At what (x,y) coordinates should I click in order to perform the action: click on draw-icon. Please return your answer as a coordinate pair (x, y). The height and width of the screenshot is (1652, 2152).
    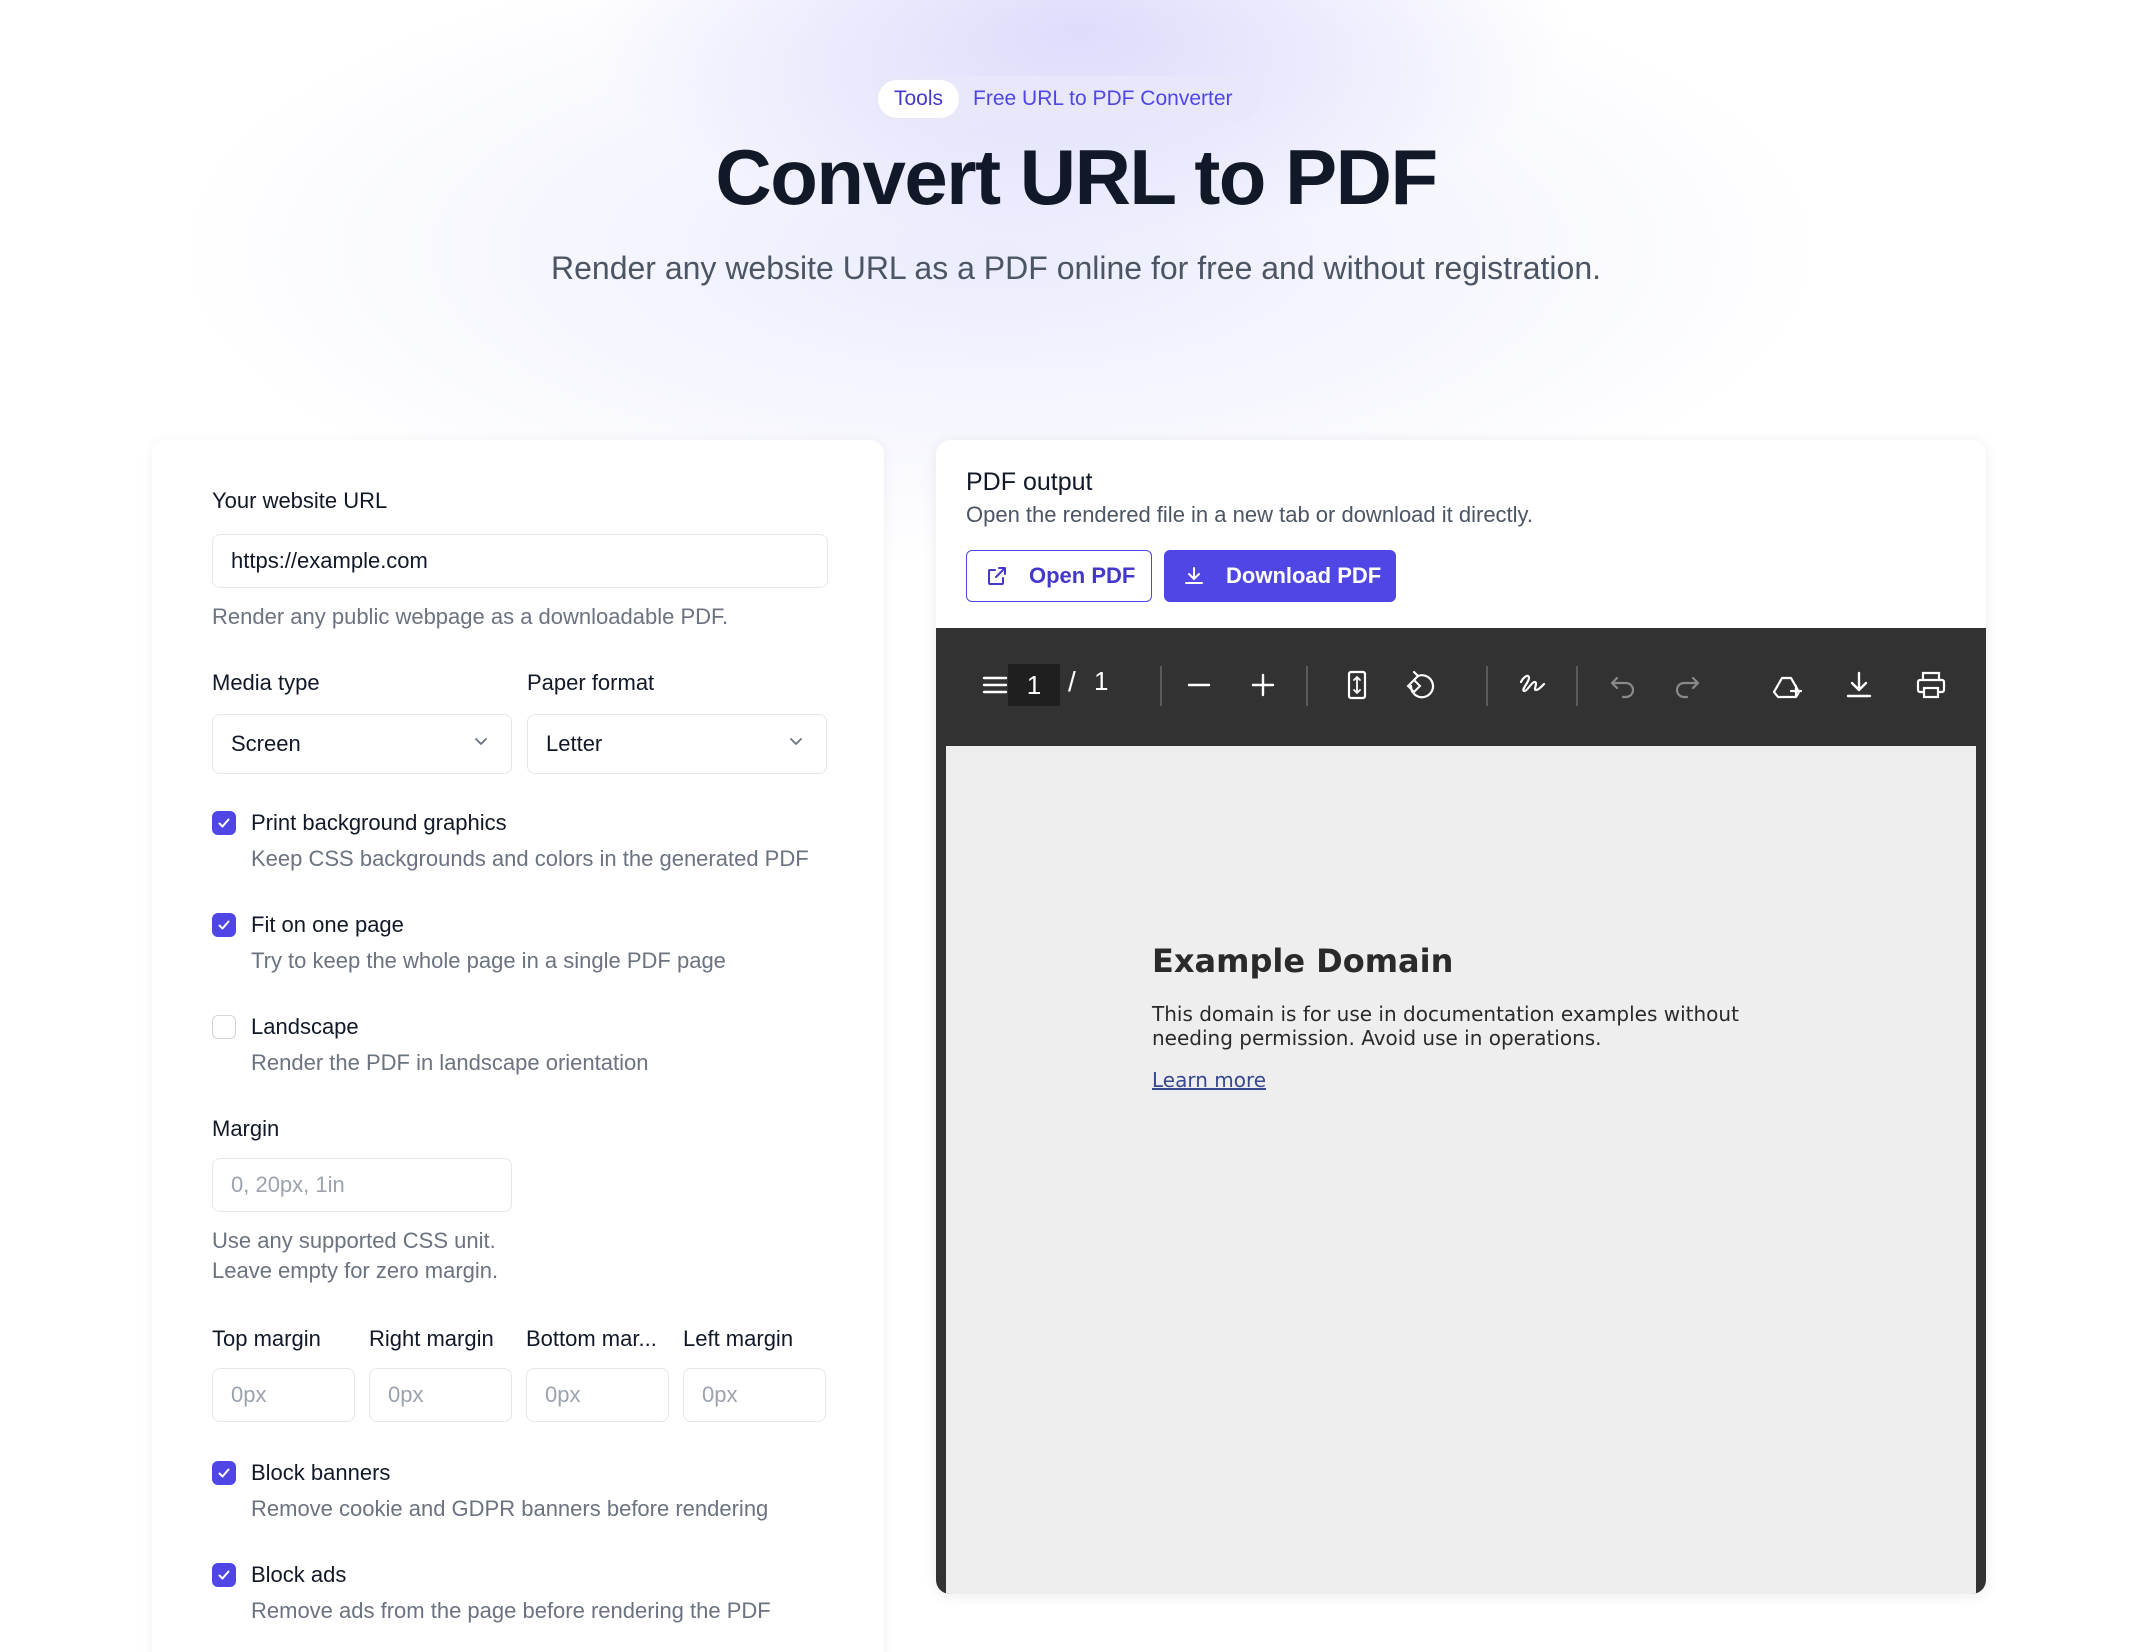
    Looking at the image, I should click on (1533, 685).